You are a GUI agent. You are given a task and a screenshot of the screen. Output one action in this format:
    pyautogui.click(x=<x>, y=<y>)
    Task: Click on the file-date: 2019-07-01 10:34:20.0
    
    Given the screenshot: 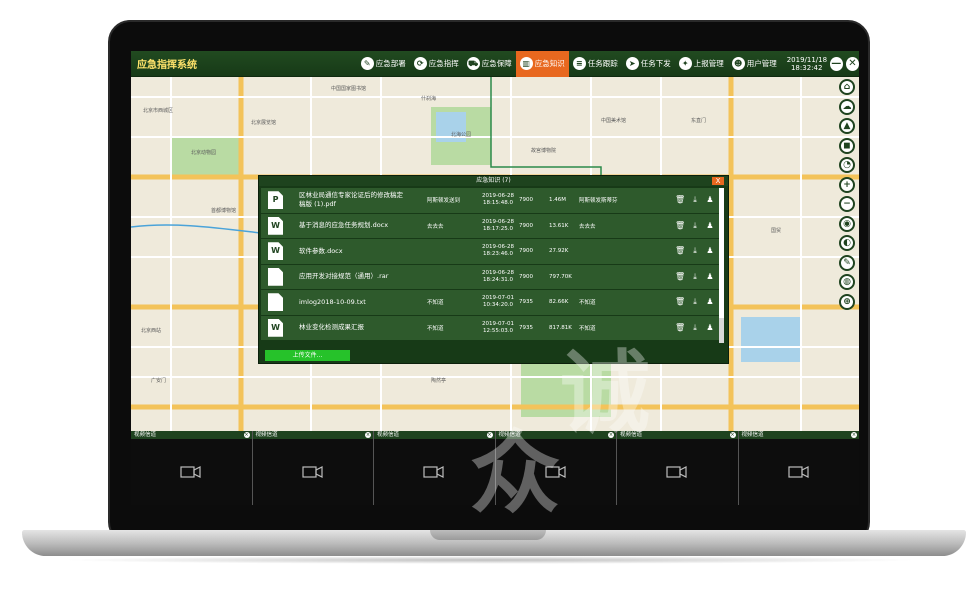 What is the action you would take?
    pyautogui.click(x=498, y=302)
    